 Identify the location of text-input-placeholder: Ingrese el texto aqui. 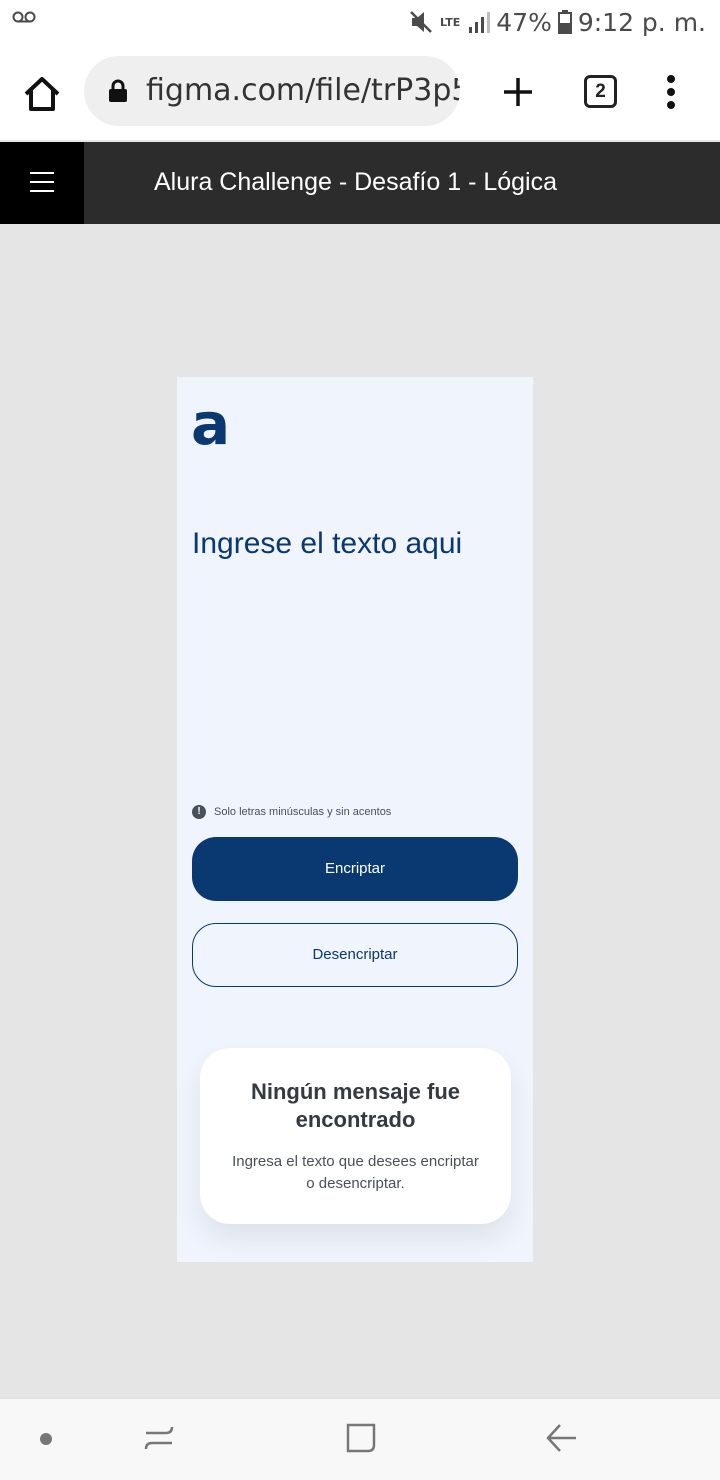
(327, 544).